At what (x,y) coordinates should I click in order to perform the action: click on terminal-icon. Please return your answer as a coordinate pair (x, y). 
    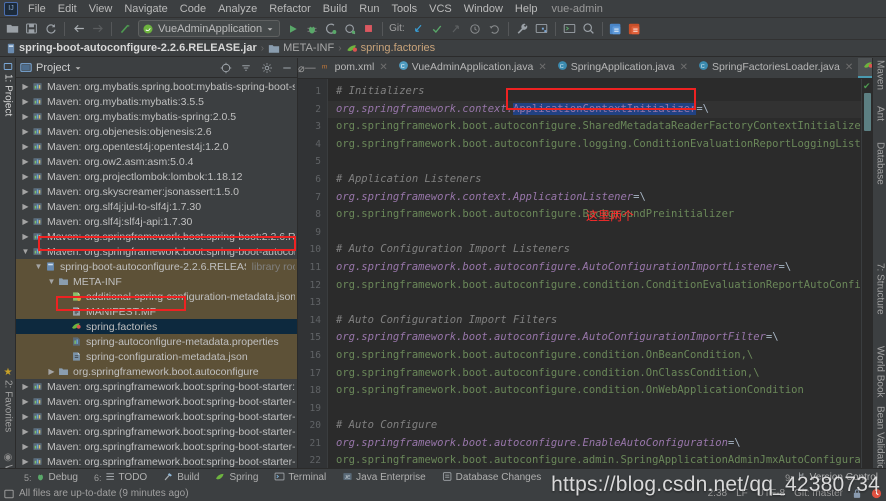
    Looking at the image, I should click on (569, 29).